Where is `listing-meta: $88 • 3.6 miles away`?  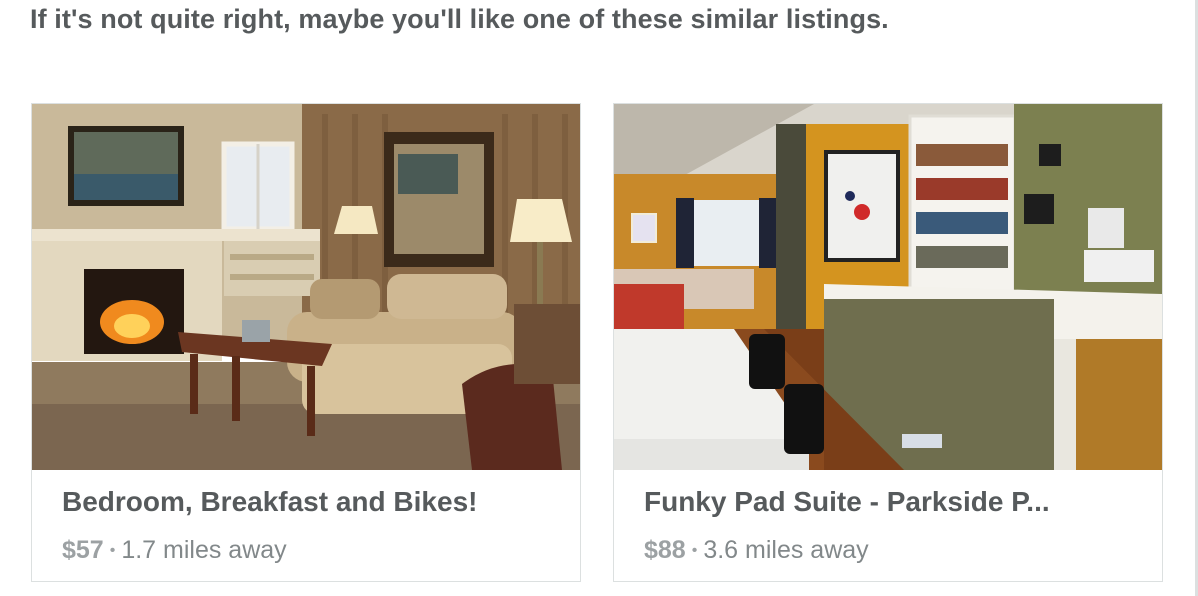 listing-meta: $88 • 3.6 miles away is located at coordinates (756, 550).